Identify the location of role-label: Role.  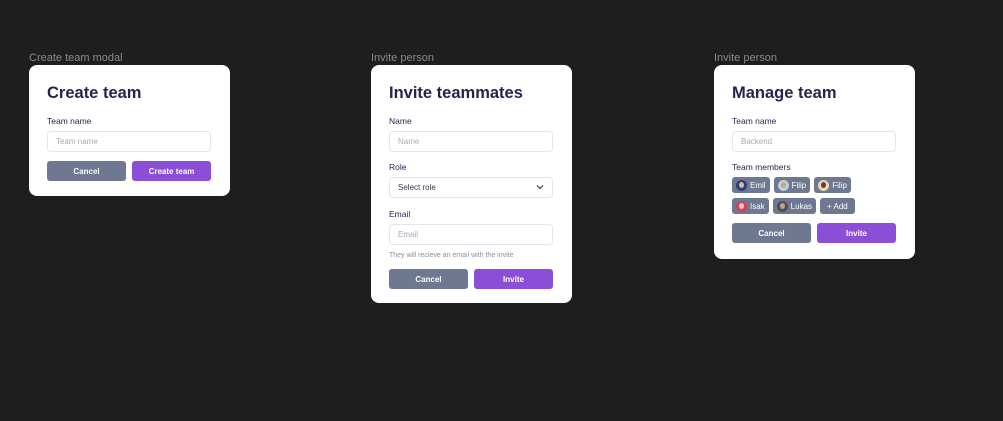
(398, 167).